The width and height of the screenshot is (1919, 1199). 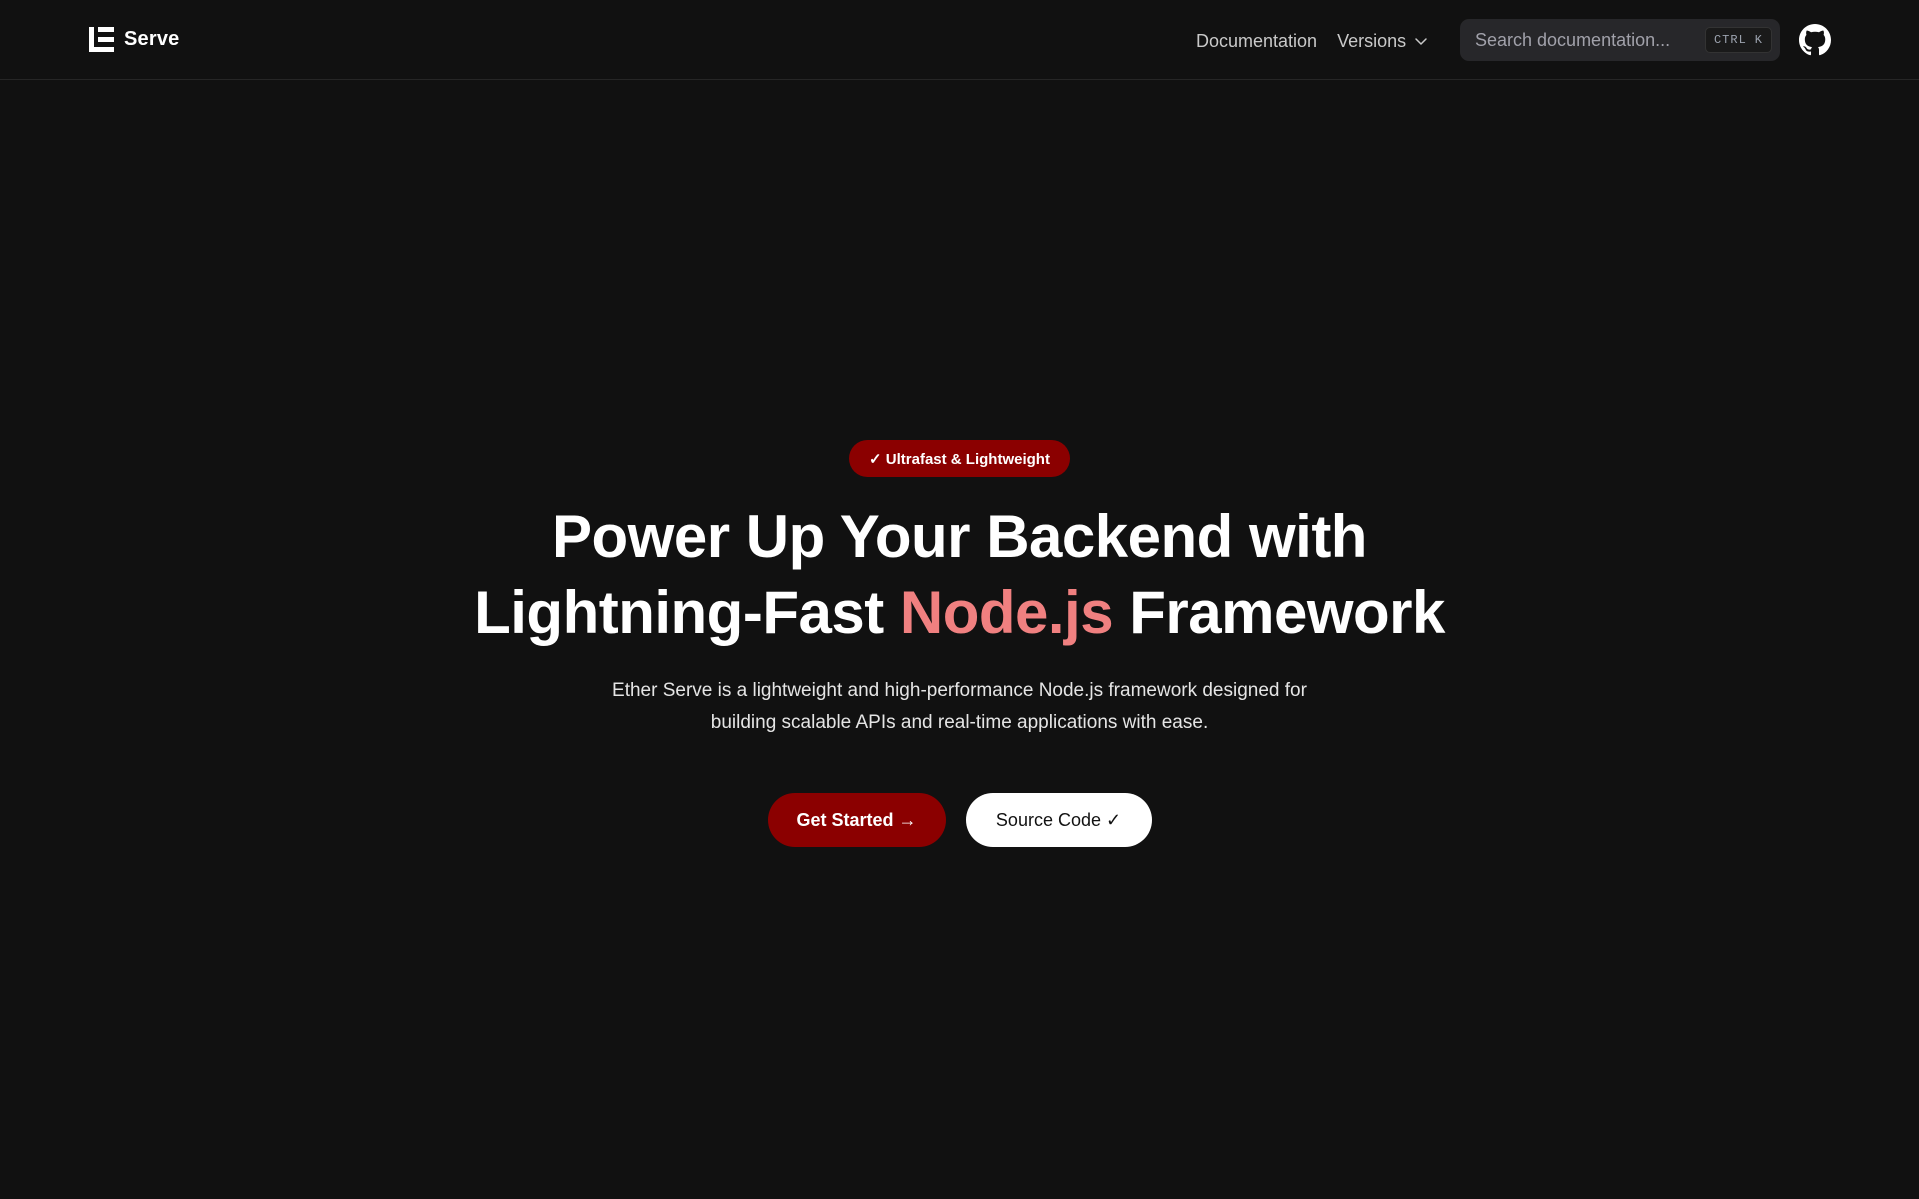 I want to click on nav-versions-dropdown: Versions, so click(x=1382, y=41).